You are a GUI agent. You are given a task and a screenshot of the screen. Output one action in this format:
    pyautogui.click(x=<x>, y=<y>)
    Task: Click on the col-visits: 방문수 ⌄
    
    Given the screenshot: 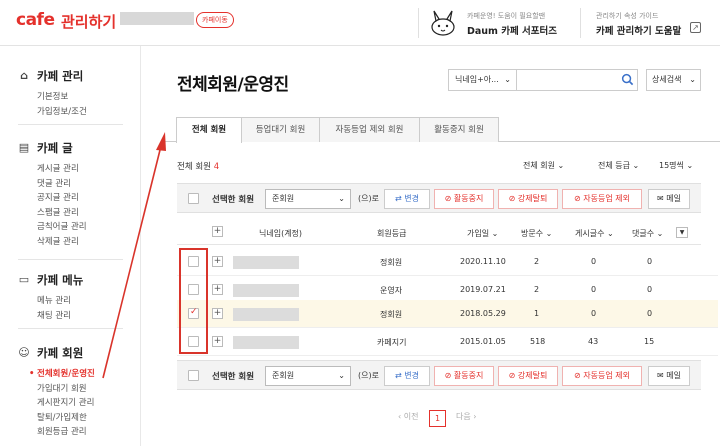 What is the action you would take?
    pyautogui.click(x=536, y=233)
    